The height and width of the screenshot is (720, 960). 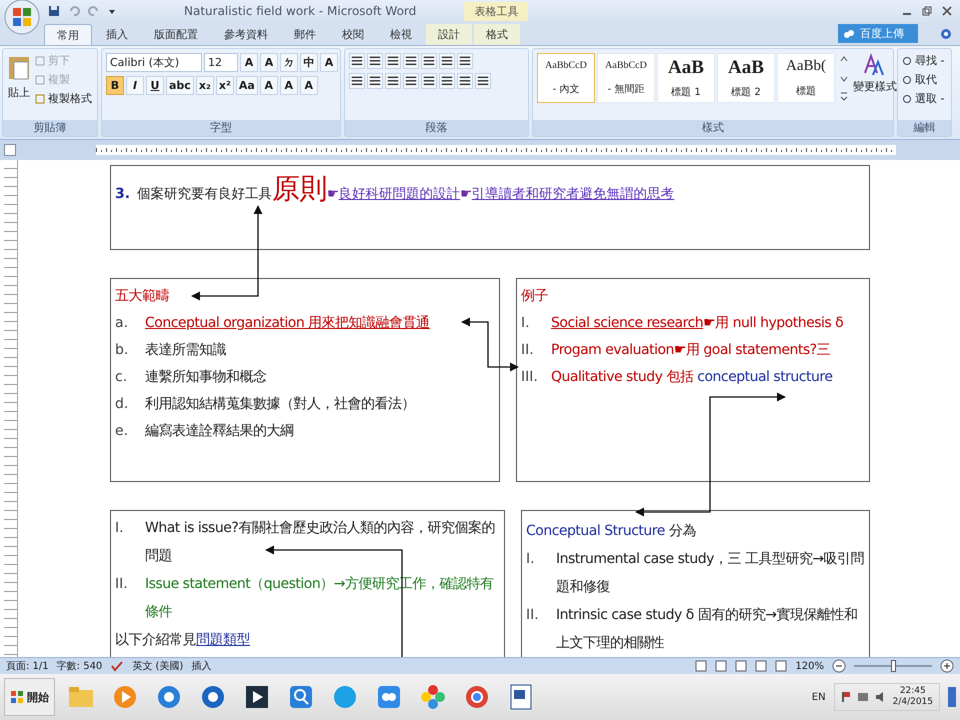 What do you see at coordinates (155, 85) in the screenshot?
I see `font-tool-button: U` at bounding box center [155, 85].